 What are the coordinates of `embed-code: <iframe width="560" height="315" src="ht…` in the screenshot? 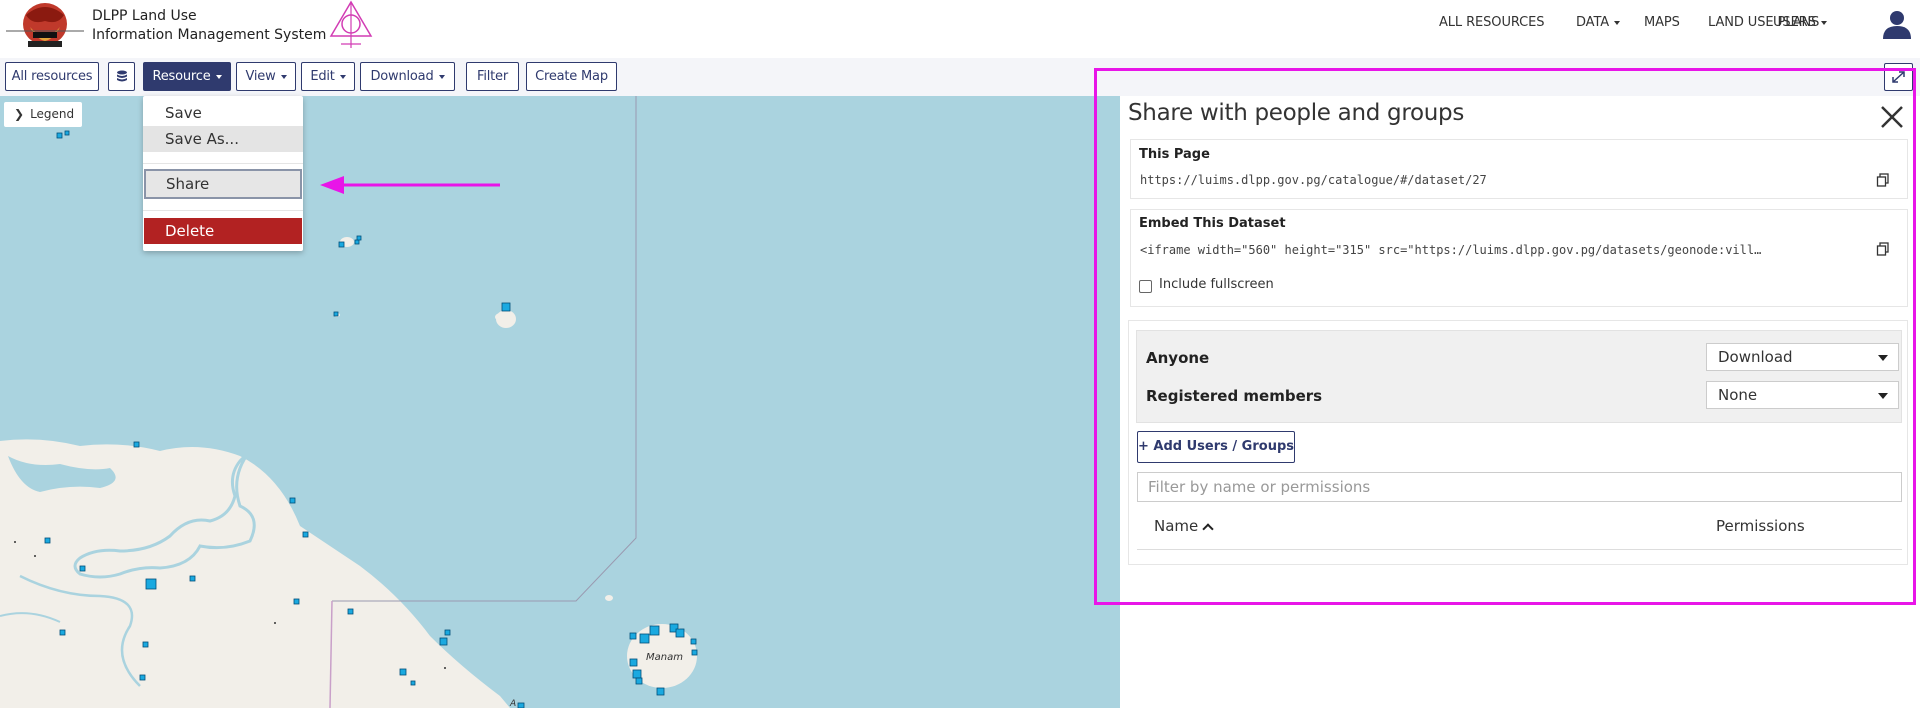 It's located at (1503, 250).